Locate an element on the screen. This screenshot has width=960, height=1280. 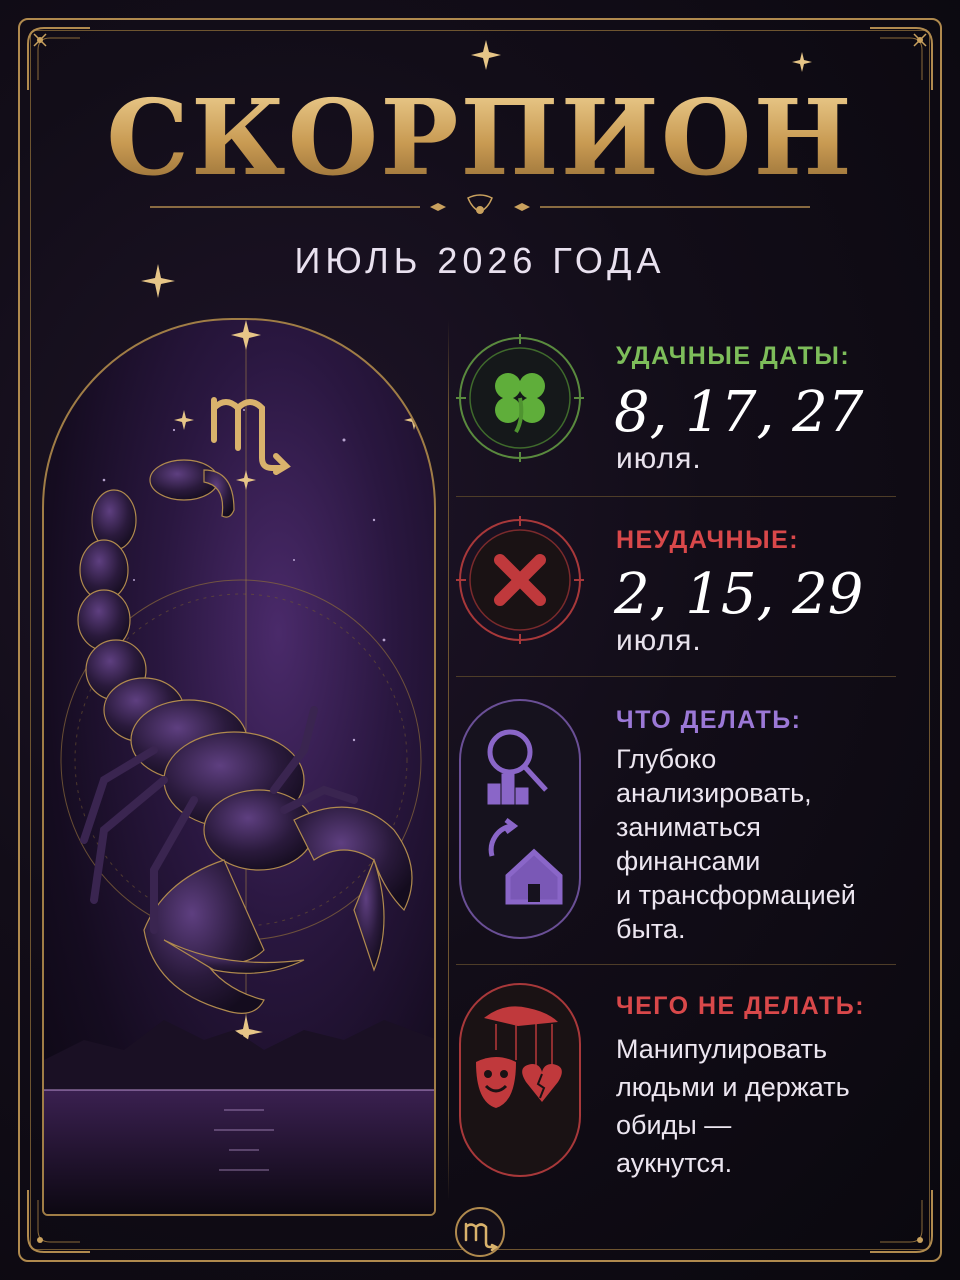
scorpio-emblem-icon is located at coordinates (480, 1232).